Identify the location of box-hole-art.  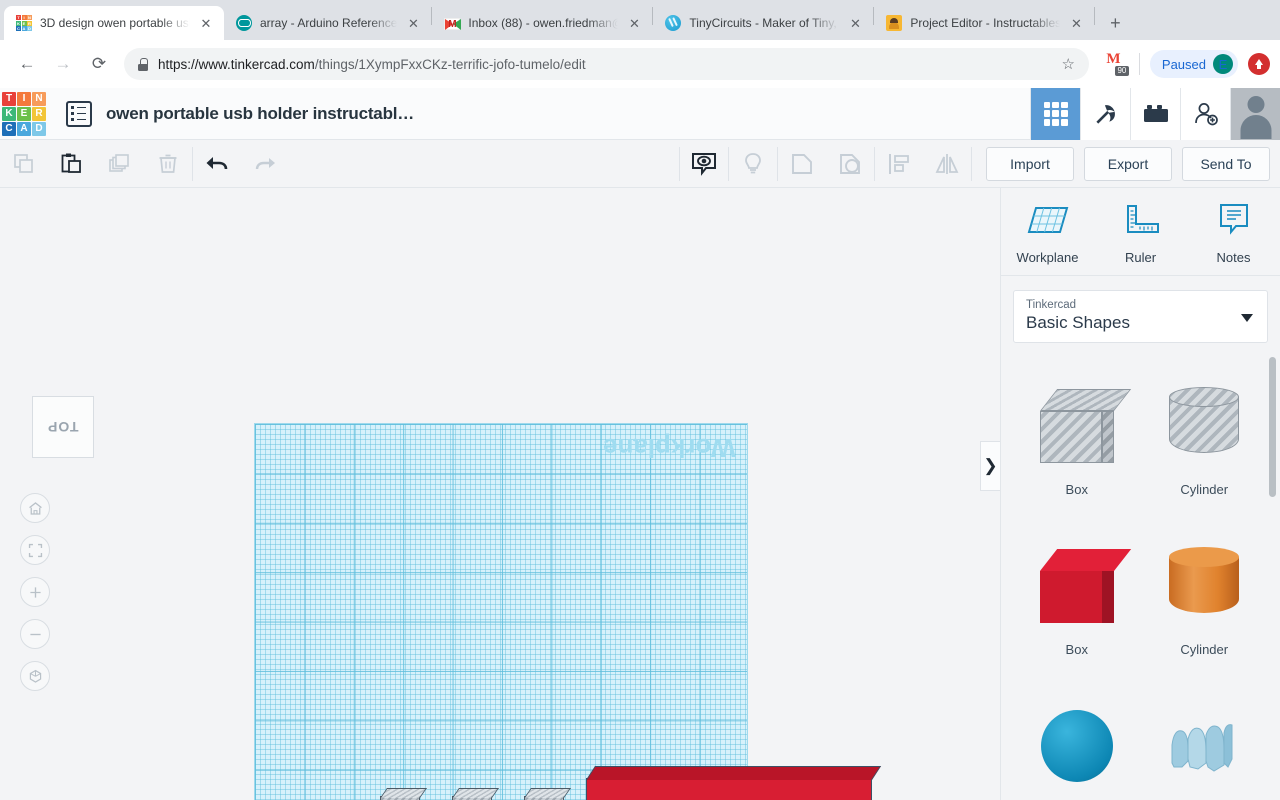
(1085, 426).